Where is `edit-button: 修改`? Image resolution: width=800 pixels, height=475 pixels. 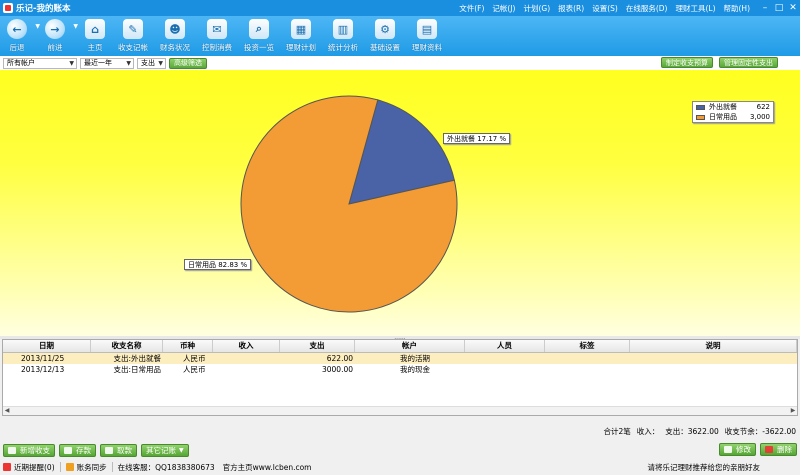 edit-button: 修改 is located at coordinates (737, 449).